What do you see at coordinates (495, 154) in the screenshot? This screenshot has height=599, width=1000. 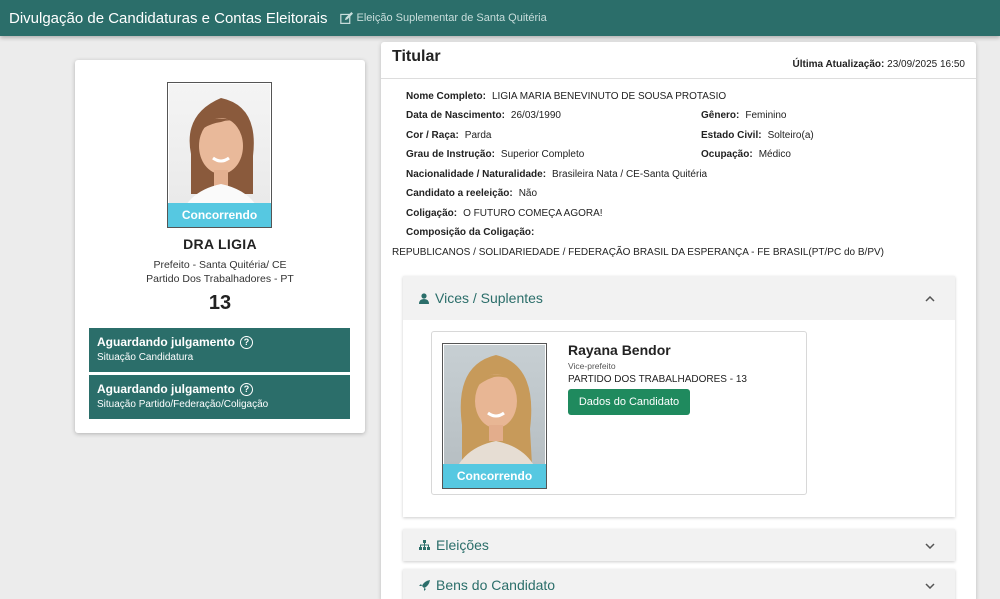 I see `field-education: Grau de Instrução: Superior Completo` at bounding box center [495, 154].